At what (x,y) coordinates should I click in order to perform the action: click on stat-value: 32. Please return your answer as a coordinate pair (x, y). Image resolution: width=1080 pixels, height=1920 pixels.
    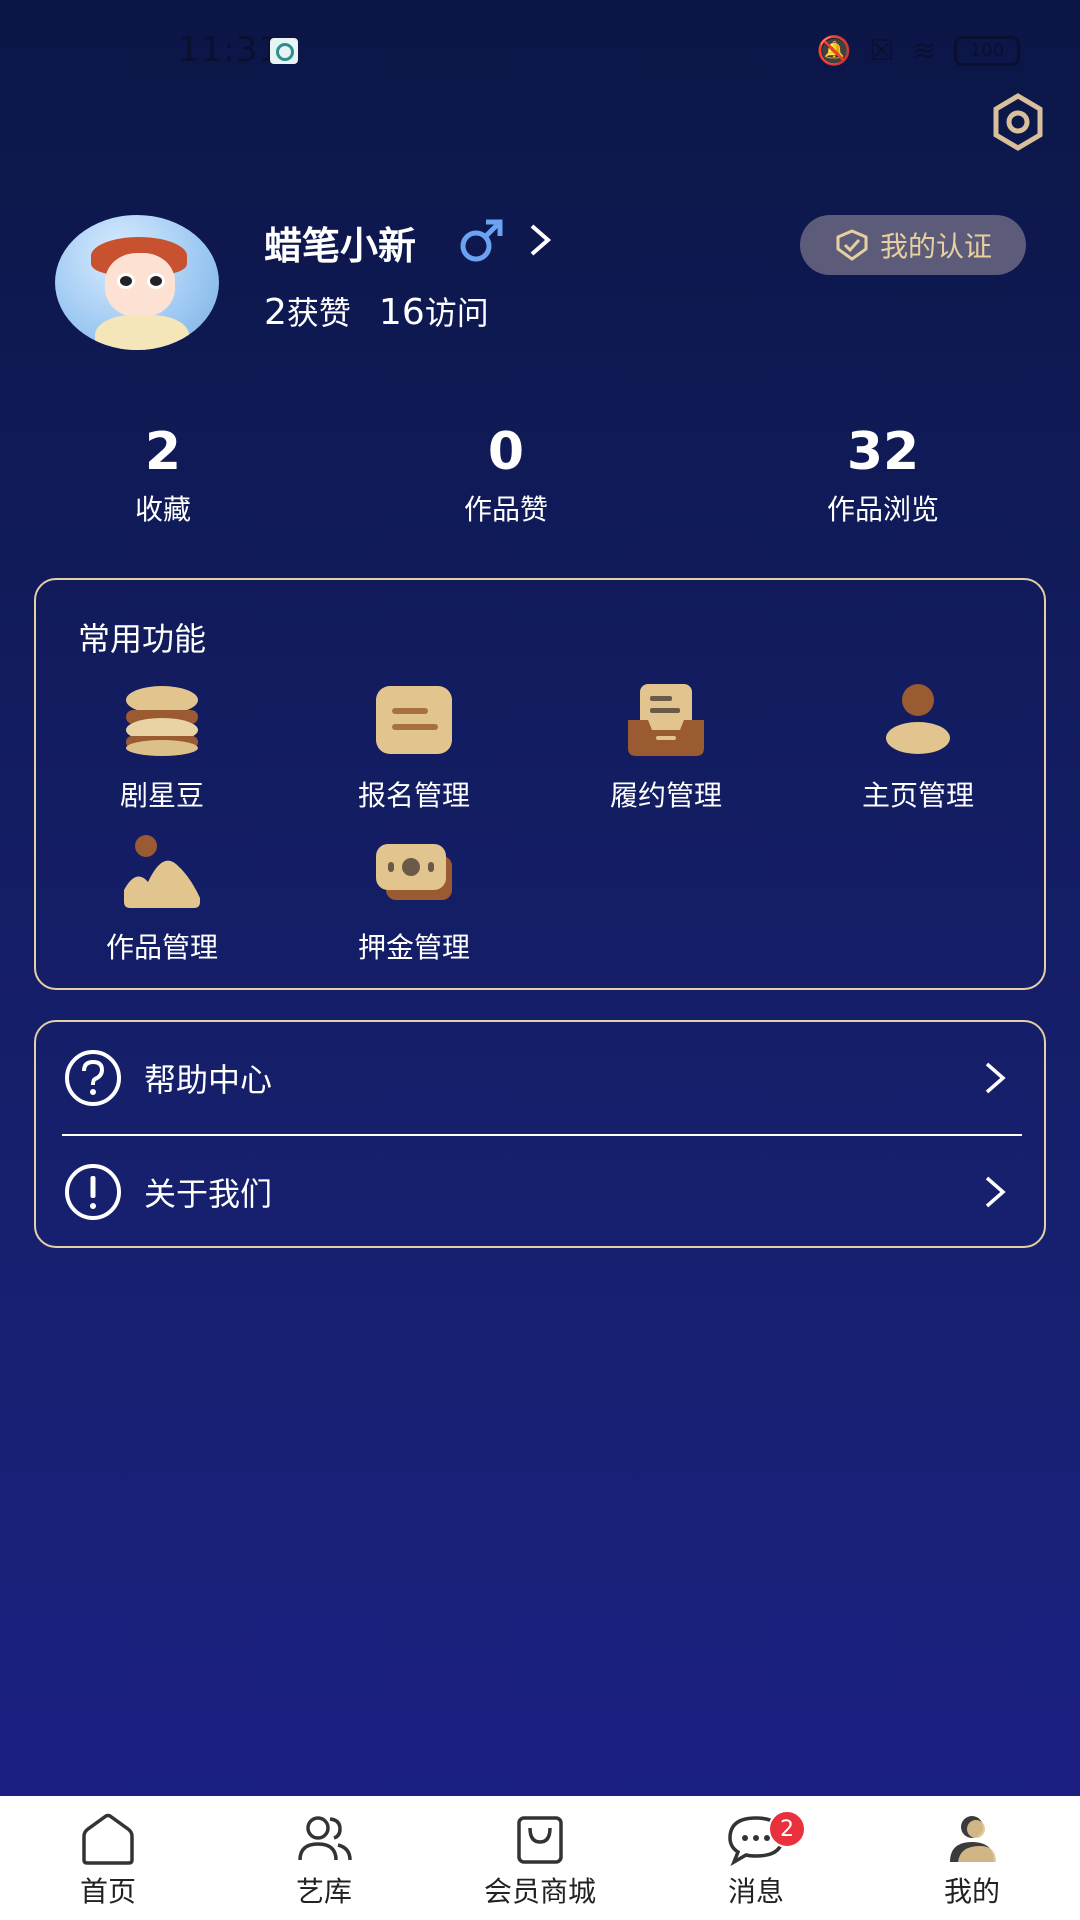
    Looking at the image, I should click on (883, 452).